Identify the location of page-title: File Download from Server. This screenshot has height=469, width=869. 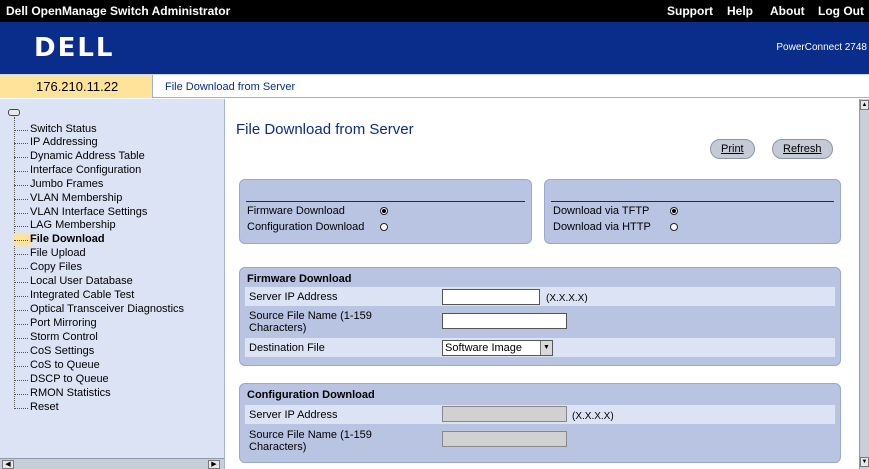
(325, 129).